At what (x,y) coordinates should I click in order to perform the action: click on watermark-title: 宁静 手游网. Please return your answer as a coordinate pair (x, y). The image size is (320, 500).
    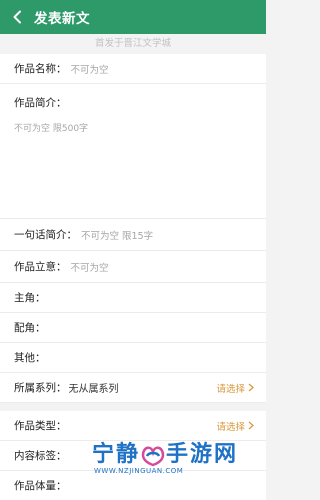
    Looking at the image, I should click on (165, 452).